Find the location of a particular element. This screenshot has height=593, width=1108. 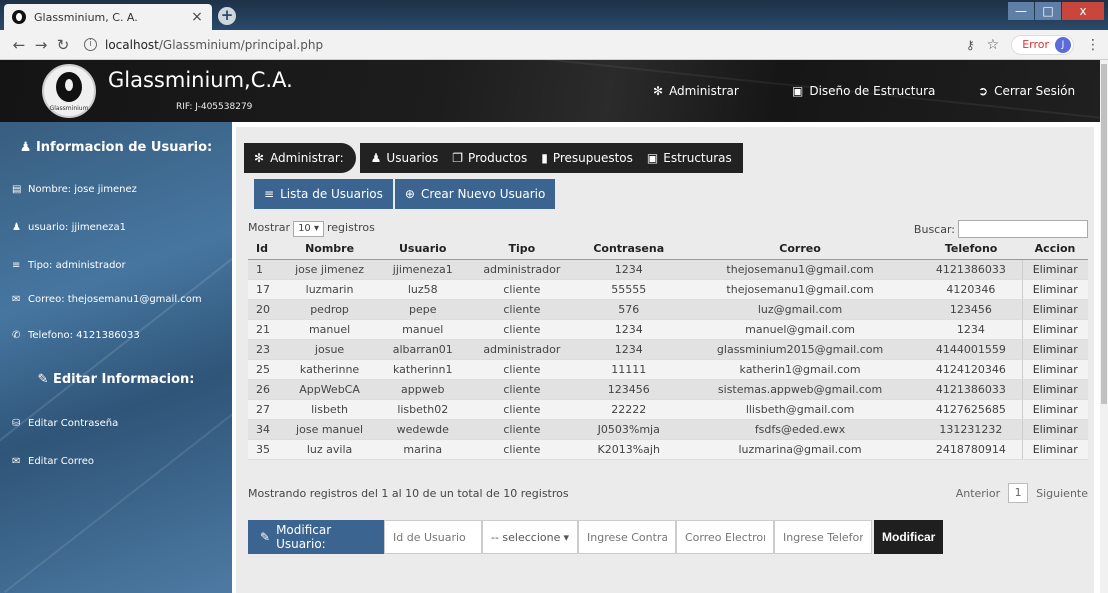

new-tab-button: + is located at coordinates (227, 16).